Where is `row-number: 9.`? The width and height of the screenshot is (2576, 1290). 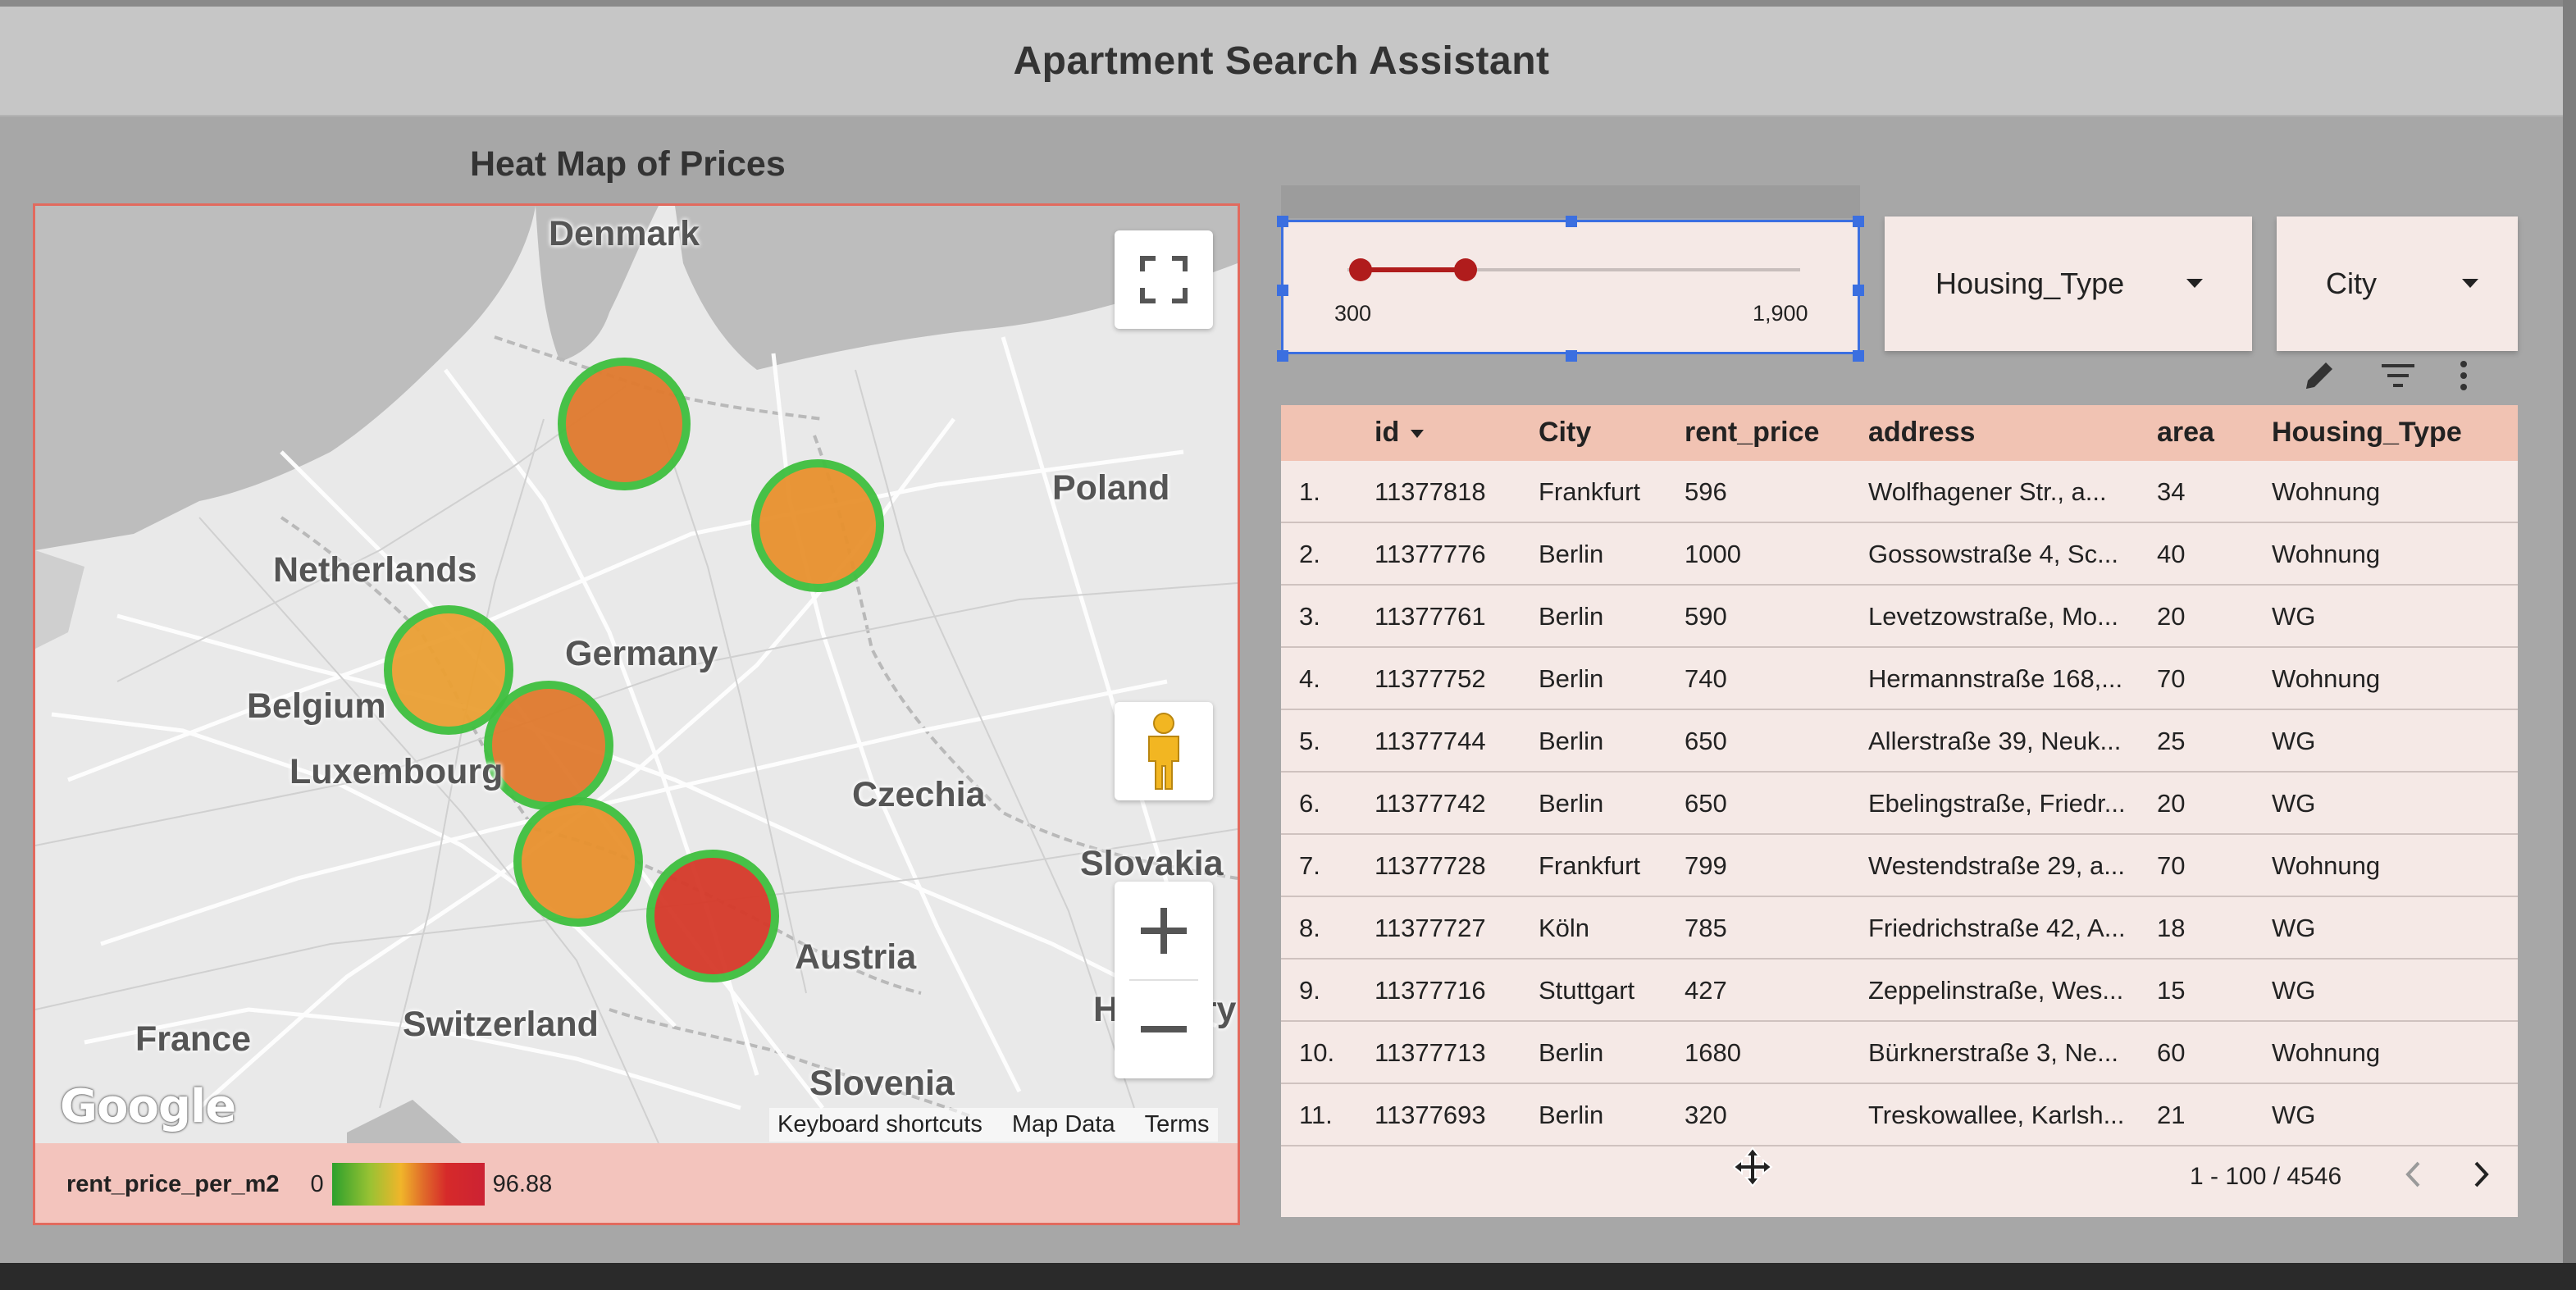
row-number: 9. is located at coordinates (1309, 990).